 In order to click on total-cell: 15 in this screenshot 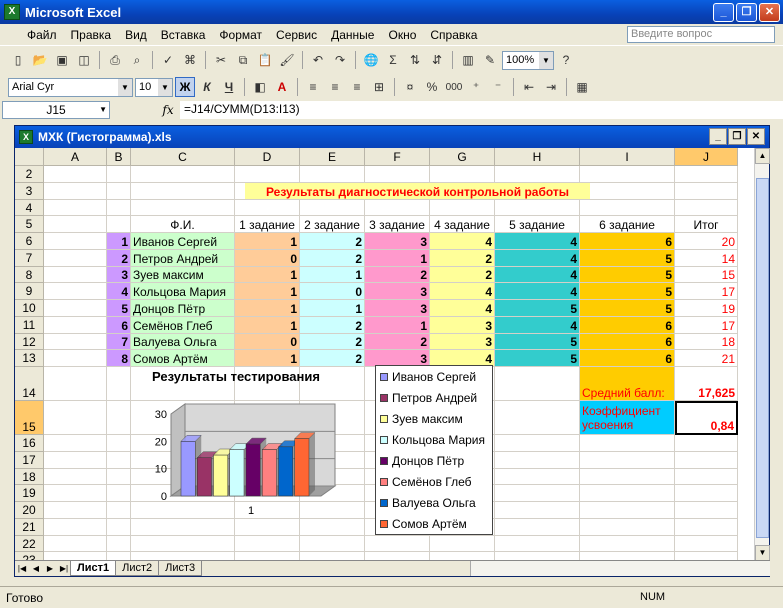, I will do `click(706, 275)`.